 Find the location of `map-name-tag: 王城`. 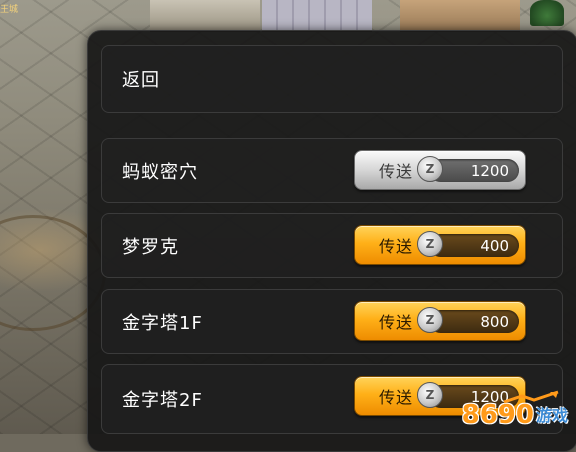

map-name-tag: 王城 is located at coordinates (9, 10).